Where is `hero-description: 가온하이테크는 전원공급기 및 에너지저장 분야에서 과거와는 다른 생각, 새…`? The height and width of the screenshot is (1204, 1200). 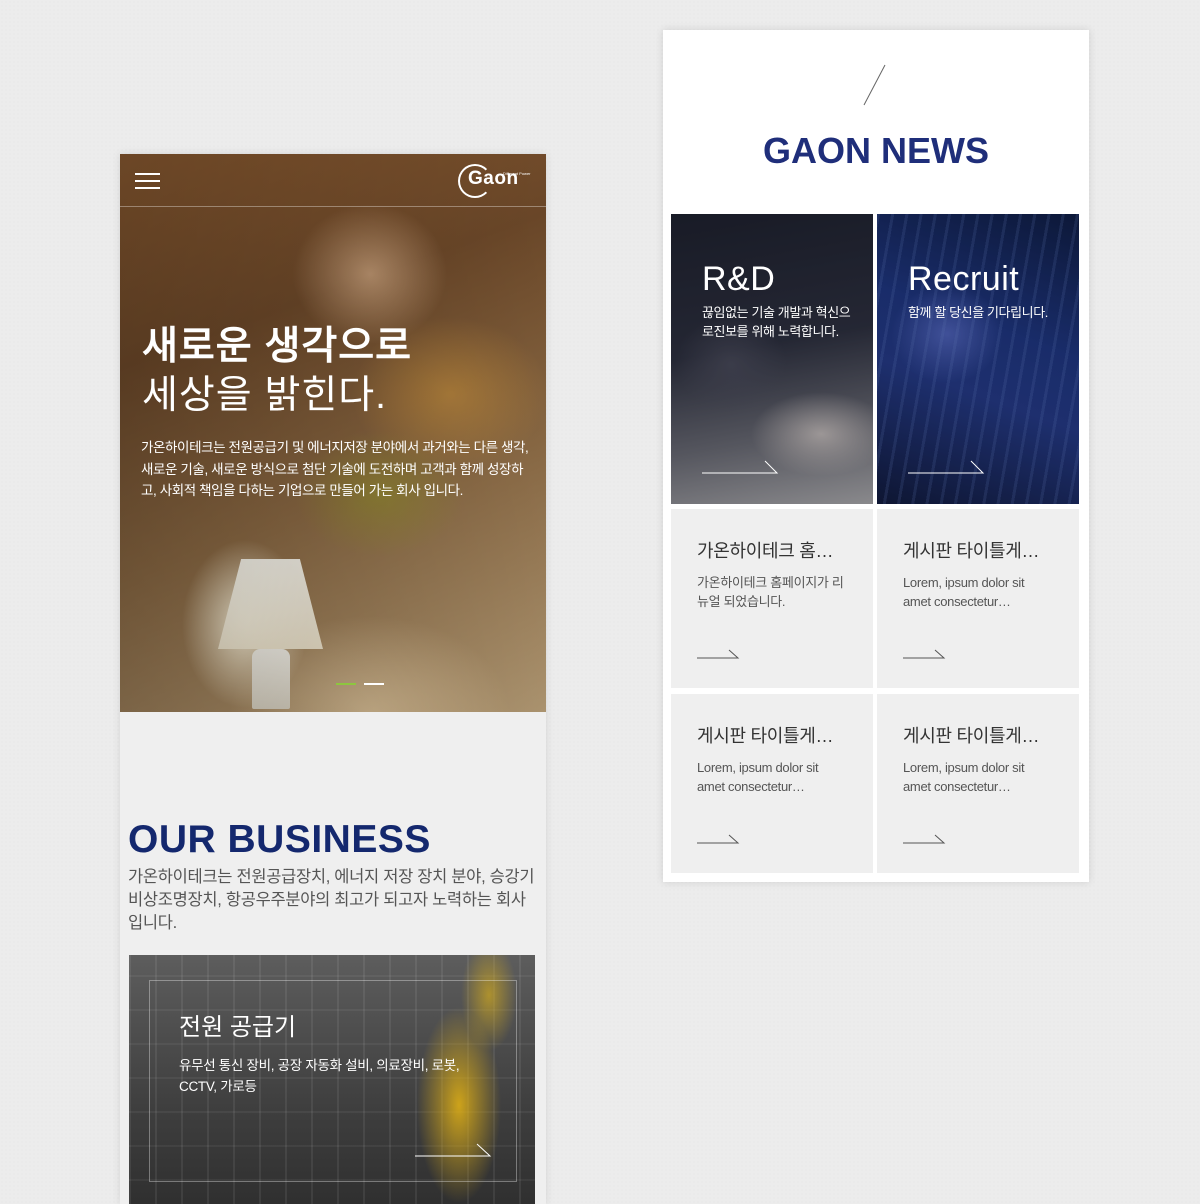
hero-description: 가온하이테크는 전원공급기 및 에너지저장 분야에서 과거와는 다른 생각, 새… is located at coordinates (335, 469).